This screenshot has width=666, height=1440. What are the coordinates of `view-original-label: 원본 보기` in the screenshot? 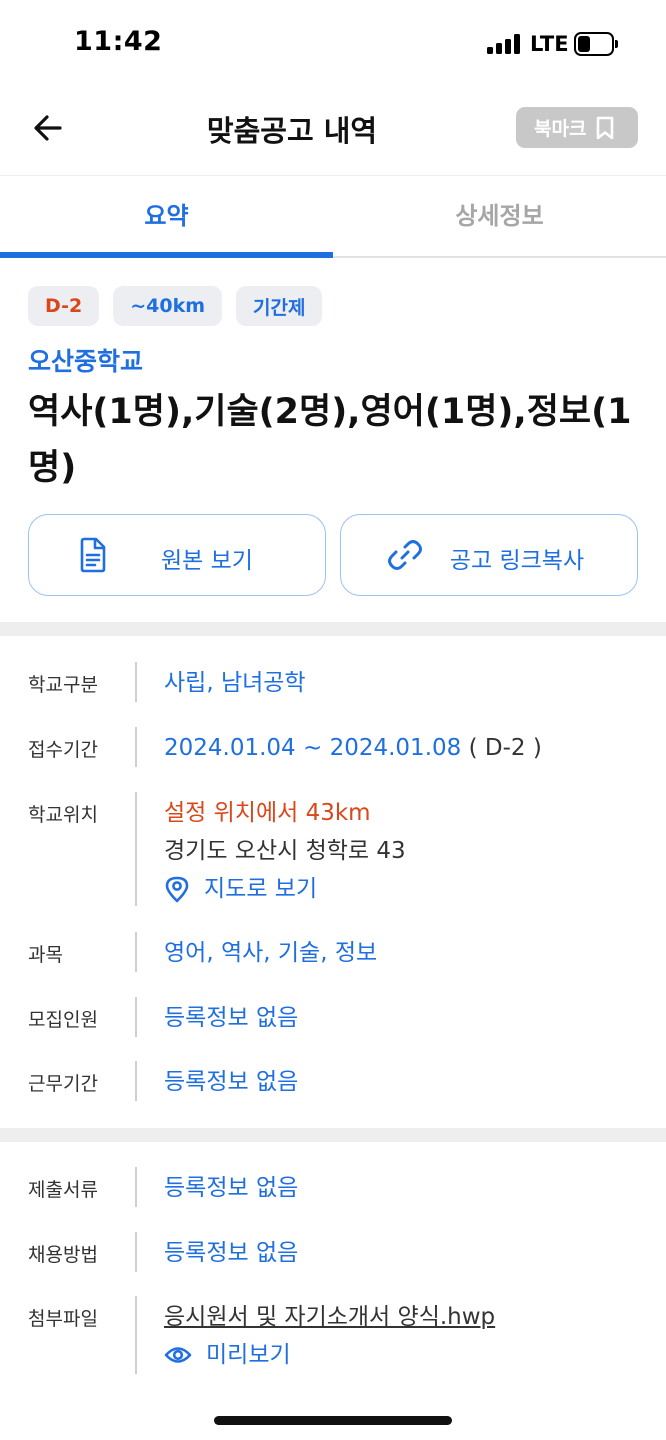 It's located at (207, 561).